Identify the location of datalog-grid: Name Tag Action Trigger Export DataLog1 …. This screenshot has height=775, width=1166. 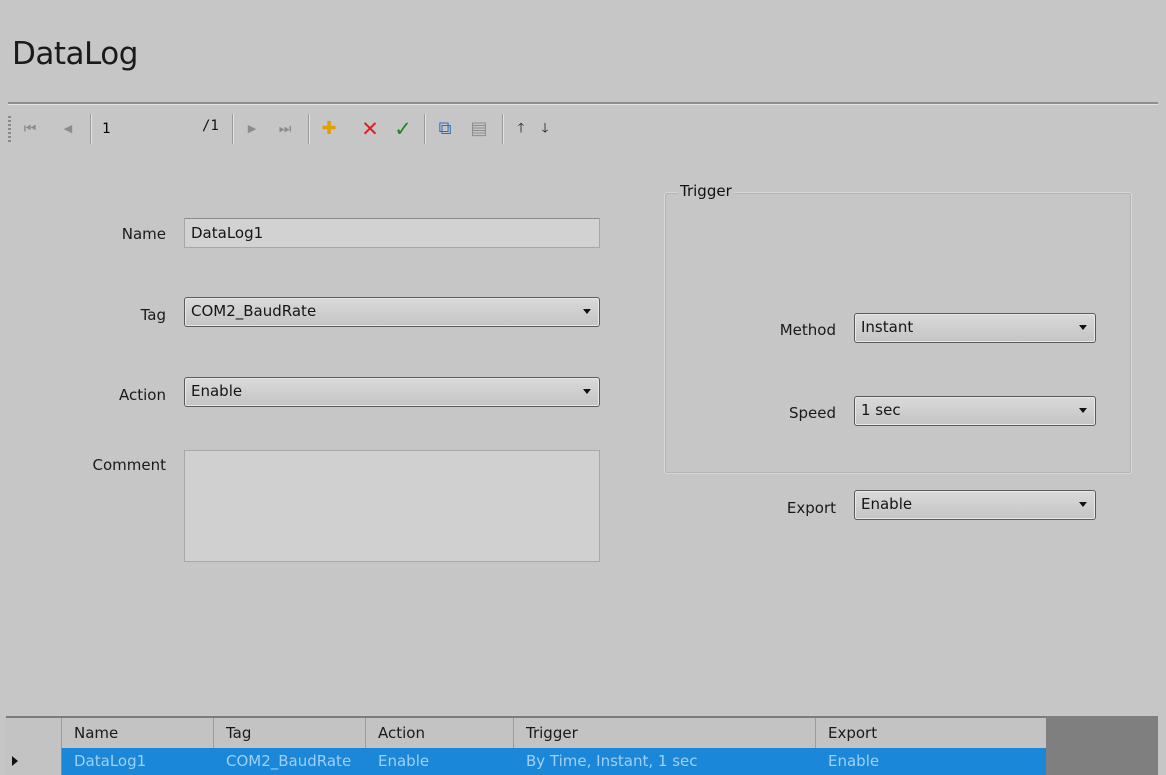
(582, 745).